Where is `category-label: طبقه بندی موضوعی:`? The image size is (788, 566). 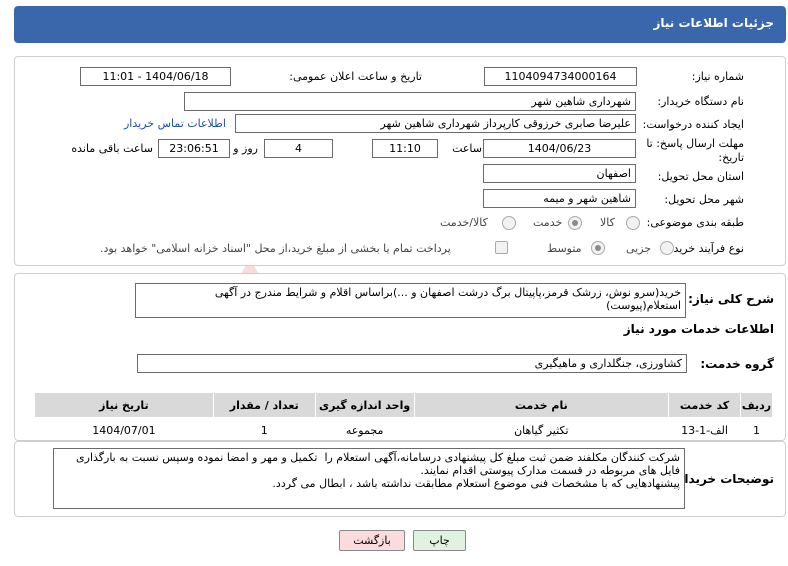
category-label: طبقه بندی موضوعی: is located at coordinates (695, 222).